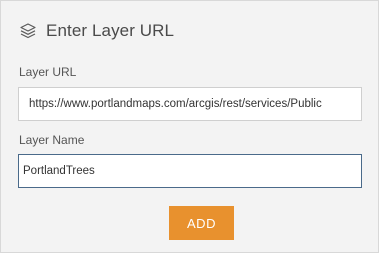 Image resolution: width=379 pixels, height=253 pixels. Describe the element at coordinates (110, 30) in the screenshot. I see `panel-title: Enter Layer URL` at that location.